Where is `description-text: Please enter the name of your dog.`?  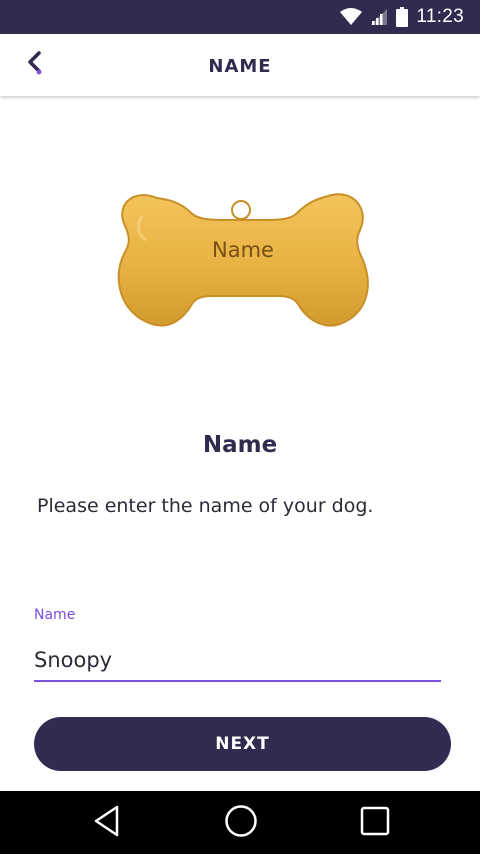 description-text: Please enter the name of your dog. is located at coordinates (205, 506).